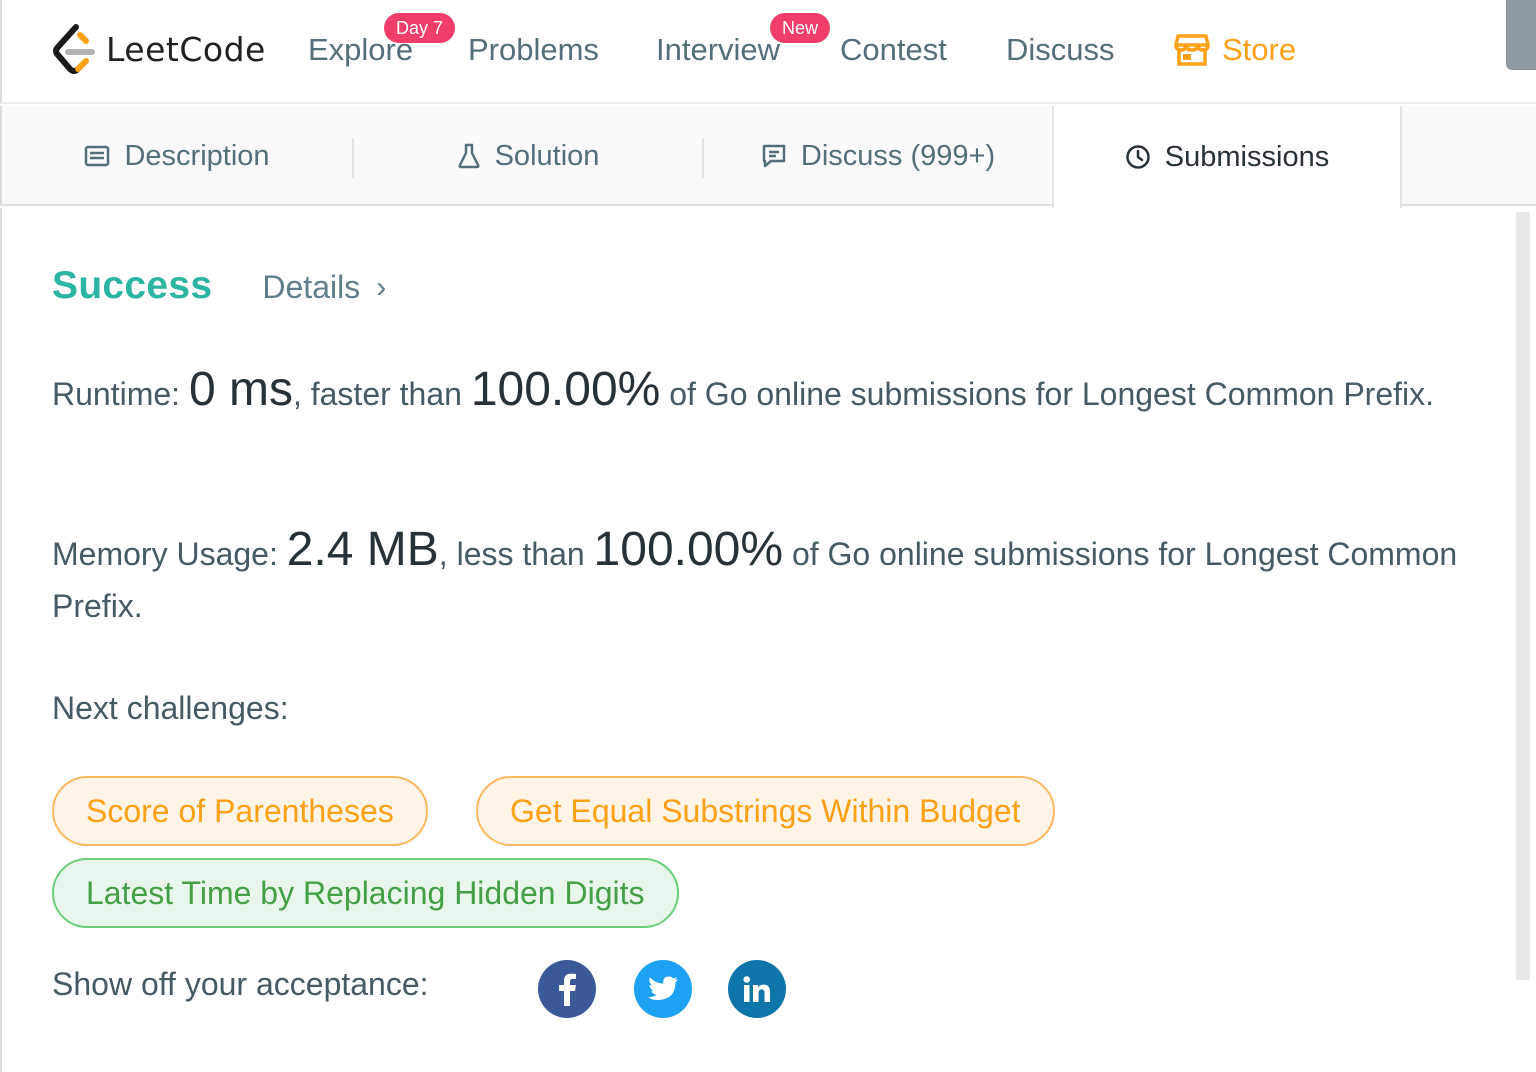 The image size is (1536, 1072). What do you see at coordinates (1138, 157) in the screenshot?
I see `clock-icon` at bounding box center [1138, 157].